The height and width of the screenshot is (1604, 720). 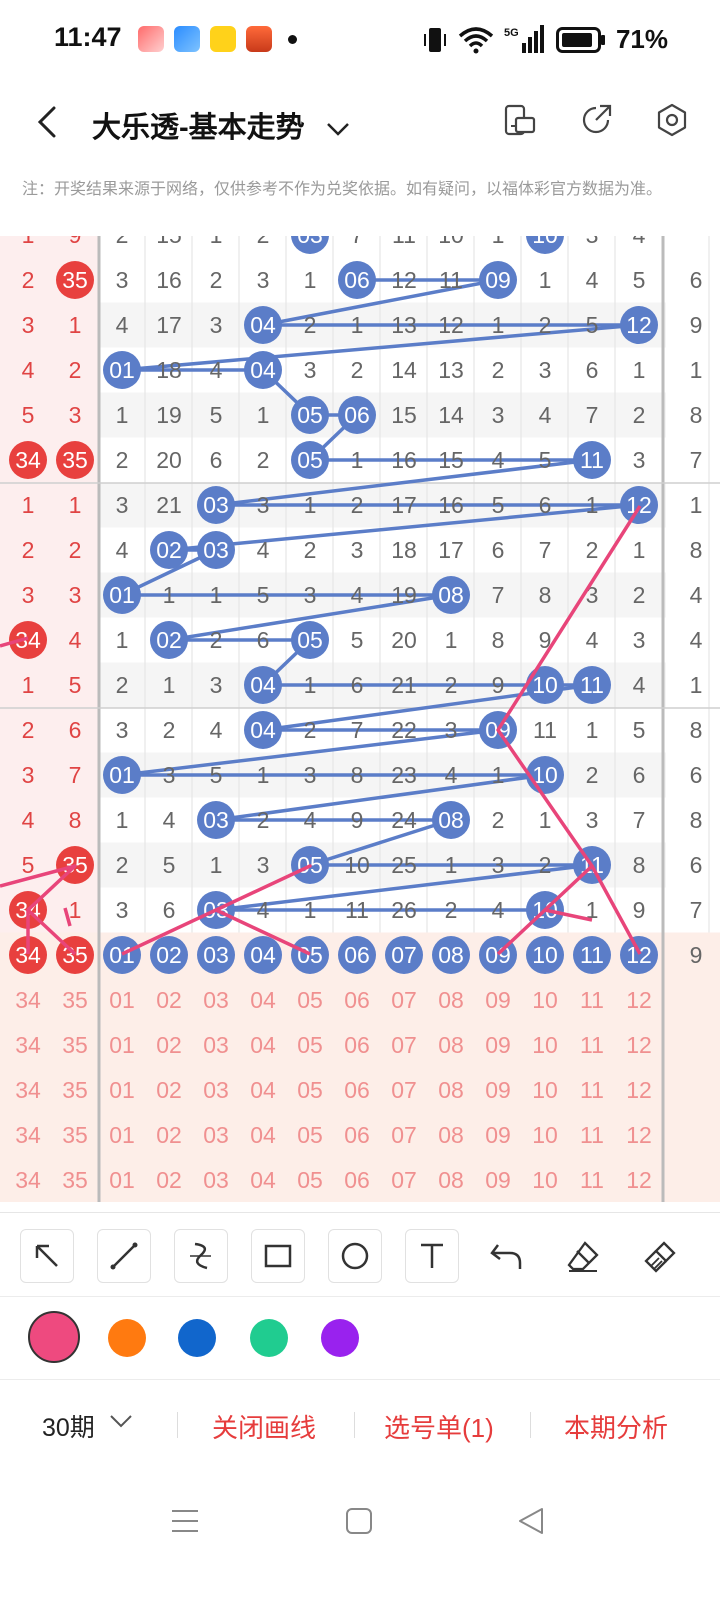 What do you see at coordinates (68, 1426) in the screenshot?
I see `period-selector: 30期` at bounding box center [68, 1426].